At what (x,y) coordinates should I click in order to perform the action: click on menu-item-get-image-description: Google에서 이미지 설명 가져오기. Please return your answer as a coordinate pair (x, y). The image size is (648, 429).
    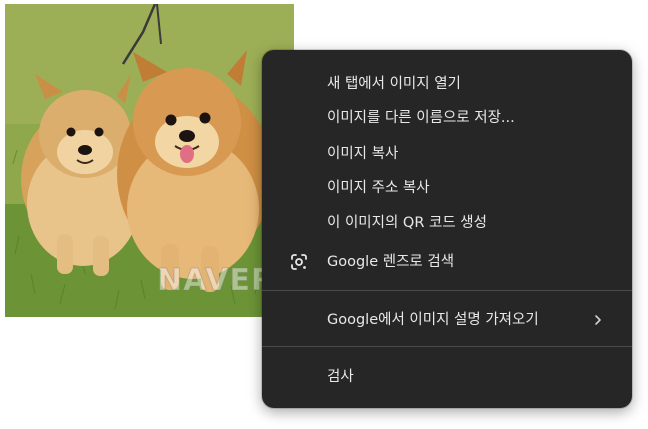
    Looking at the image, I should click on (447, 320).